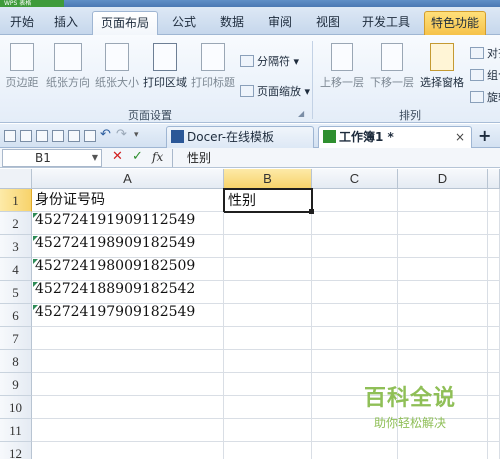 The width and height of the screenshot is (500, 459). Describe the element at coordinates (128, 269) in the screenshot. I see `cell-a4: 452724198009182509` at that location.